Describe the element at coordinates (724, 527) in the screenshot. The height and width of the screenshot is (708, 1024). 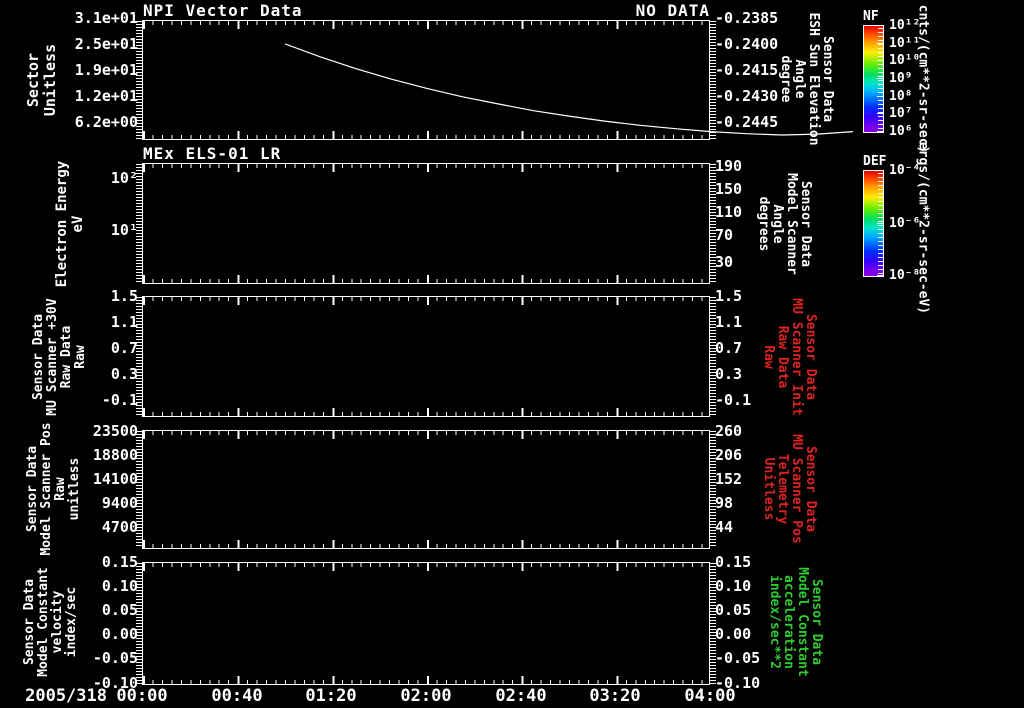
I see `ytick-label-right: 44` at that location.